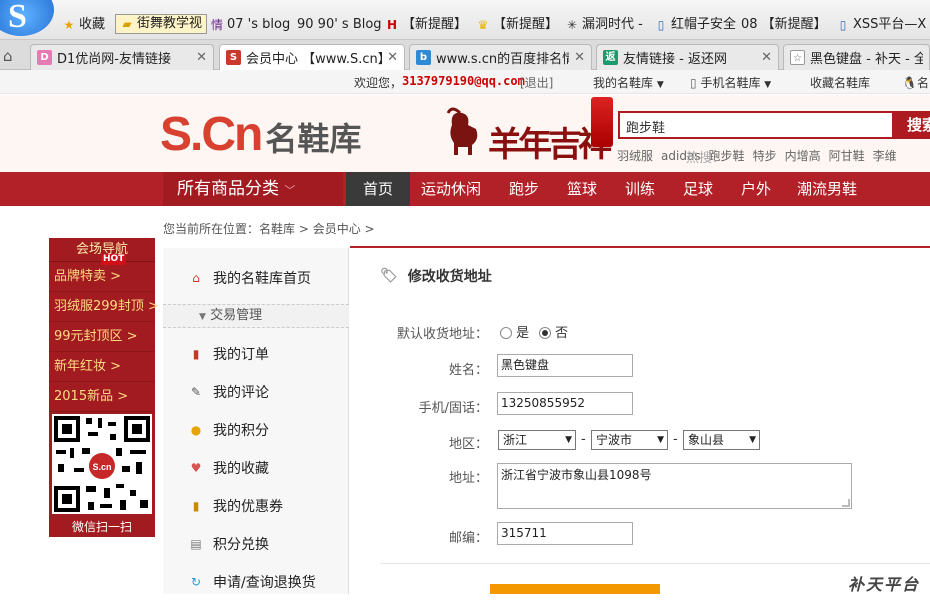 The height and width of the screenshot is (601, 930). Describe the element at coordinates (253, 189) in the screenshot. I see `all-categories-menu: 所有商品分类 ﹀` at that location.